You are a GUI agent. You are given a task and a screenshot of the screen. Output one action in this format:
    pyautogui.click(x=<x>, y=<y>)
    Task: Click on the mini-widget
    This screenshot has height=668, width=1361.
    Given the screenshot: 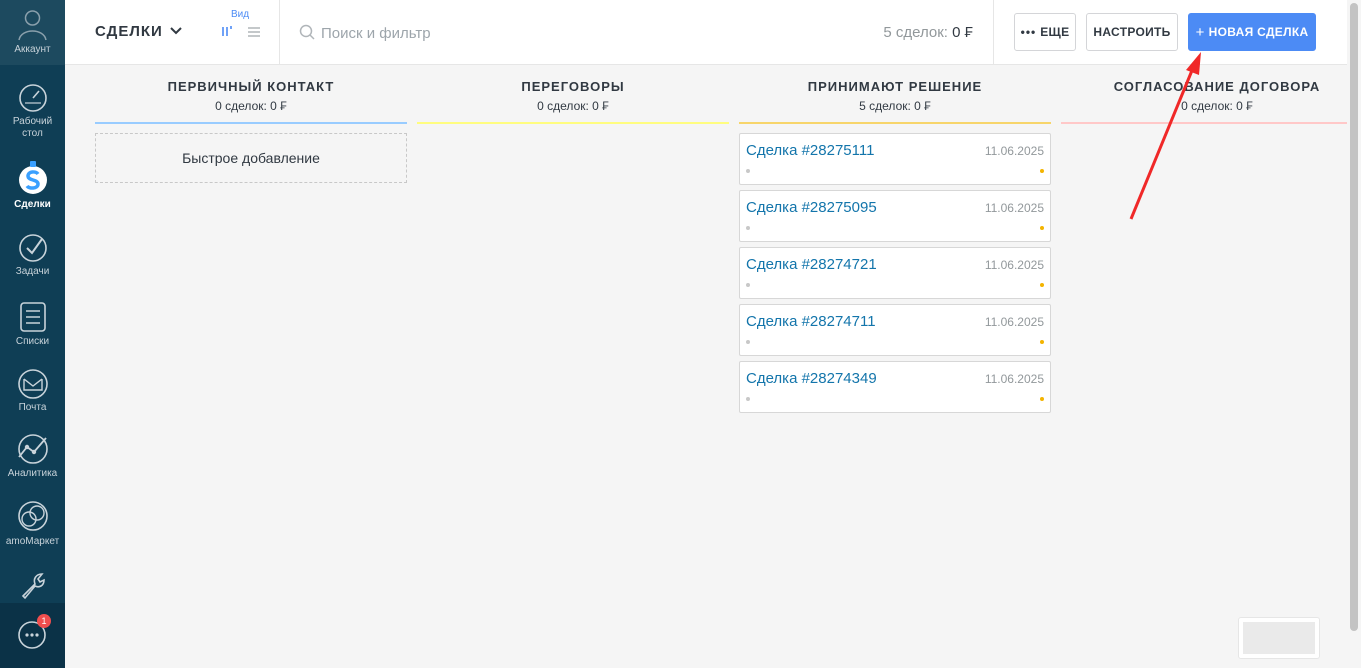 What is the action you would take?
    pyautogui.click(x=1279, y=638)
    